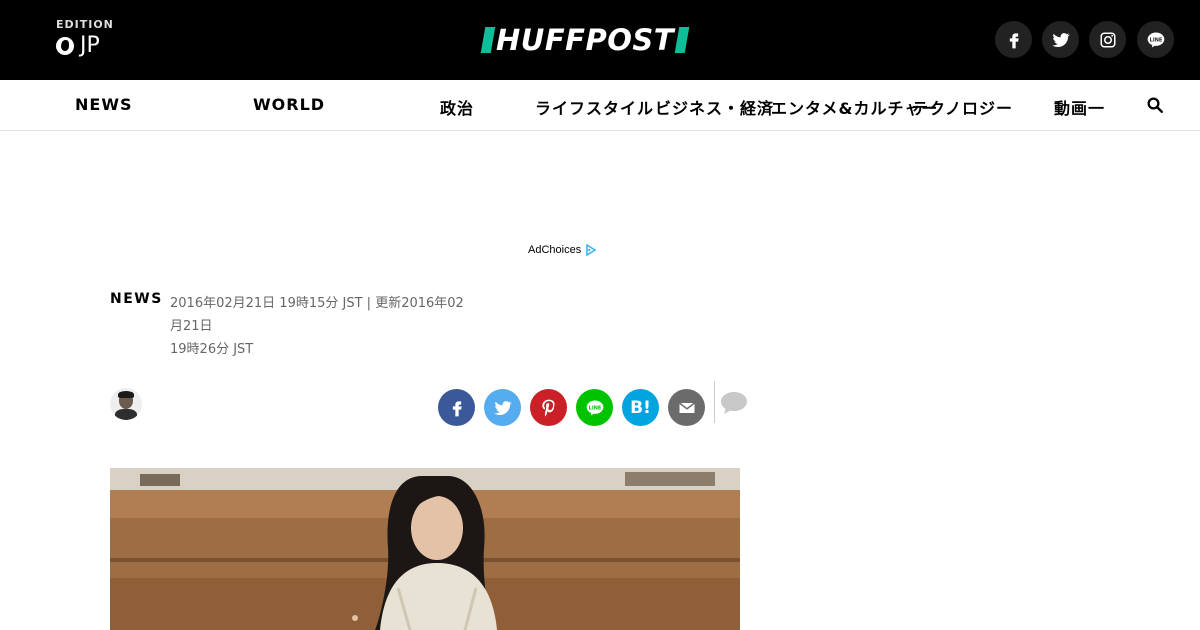 The height and width of the screenshot is (630, 1200). What do you see at coordinates (714, 402) in the screenshot?
I see `share-divider` at bounding box center [714, 402].